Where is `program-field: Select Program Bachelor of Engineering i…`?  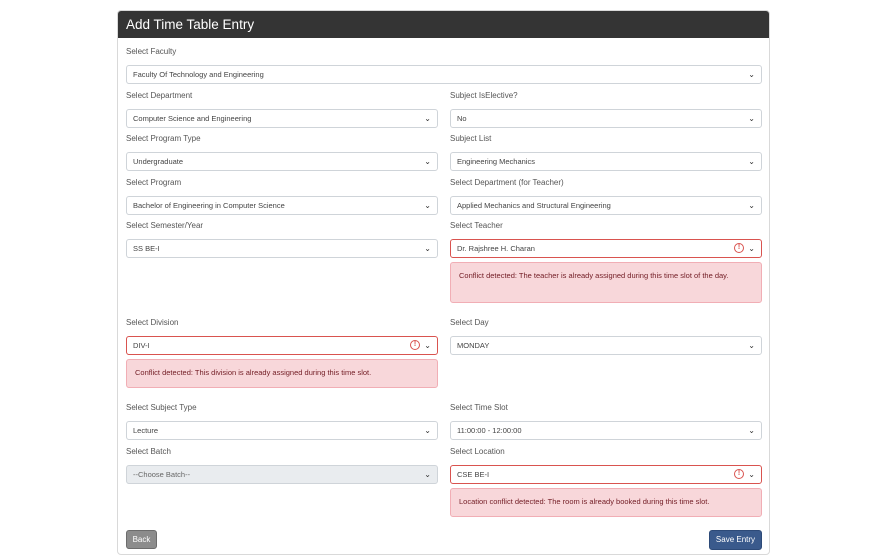
program-field: Select Program Bachelor of Engineering i… is located at coordinates (282, 196).